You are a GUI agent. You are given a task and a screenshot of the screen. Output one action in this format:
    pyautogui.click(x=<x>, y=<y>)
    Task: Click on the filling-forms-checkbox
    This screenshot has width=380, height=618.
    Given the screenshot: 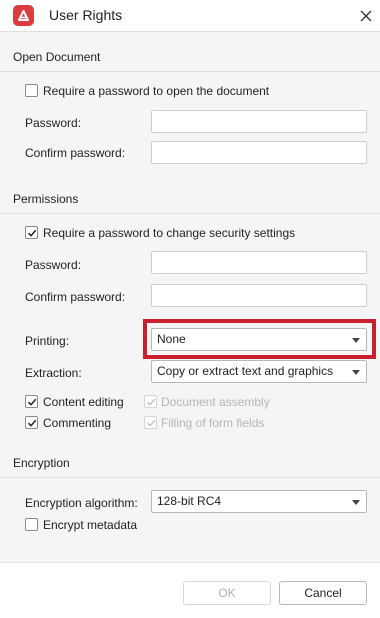 What is the action you would take?
    pyautogui.click(x=150, y=422)
    